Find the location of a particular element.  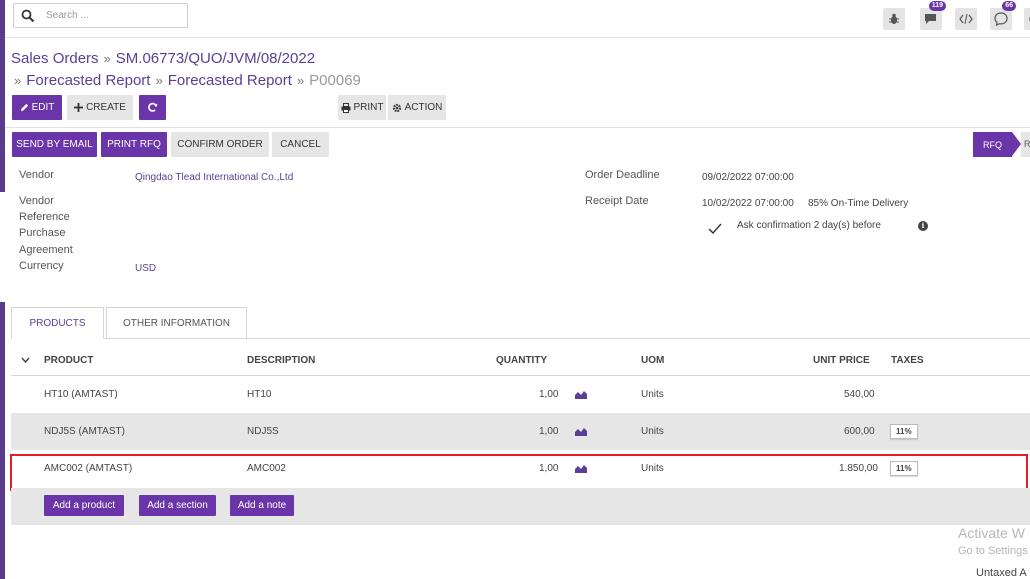

header-product: PRODUCT is located at coordinates (68, 360).